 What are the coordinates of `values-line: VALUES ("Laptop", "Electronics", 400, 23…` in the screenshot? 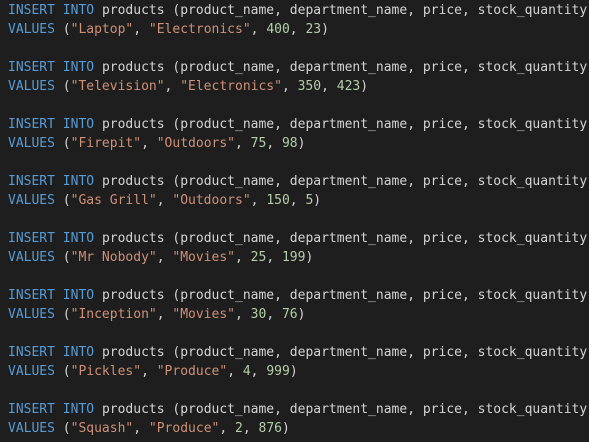 It's located at (168, 29).